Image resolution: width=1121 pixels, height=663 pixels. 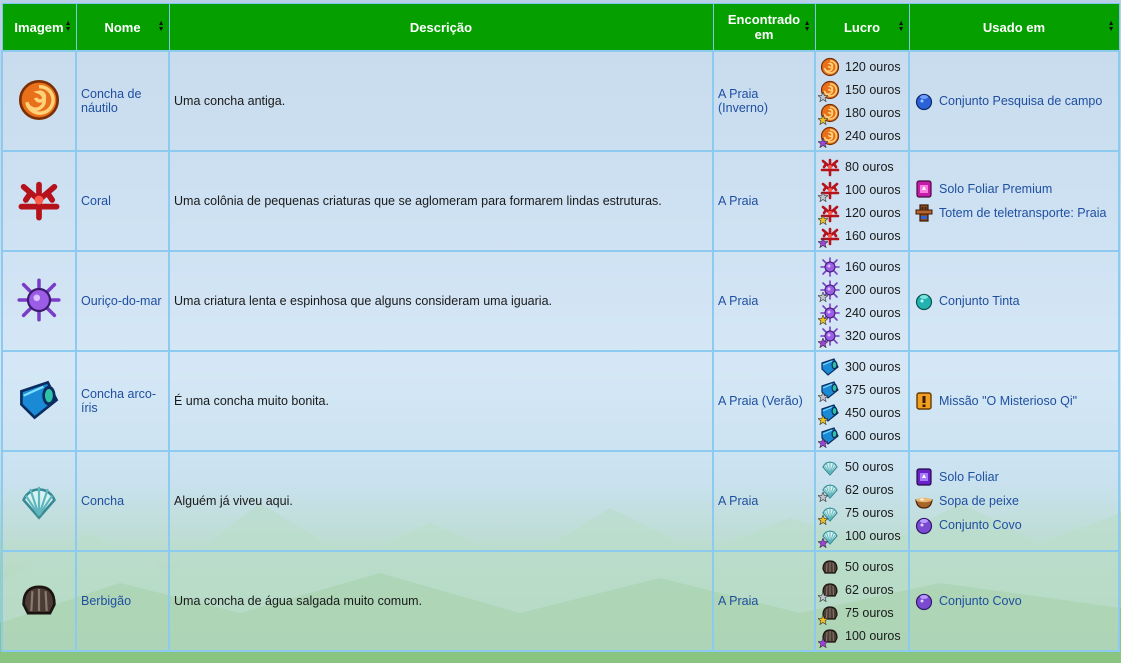 I want to click on item-image-cell, so click(x=39, y=101).